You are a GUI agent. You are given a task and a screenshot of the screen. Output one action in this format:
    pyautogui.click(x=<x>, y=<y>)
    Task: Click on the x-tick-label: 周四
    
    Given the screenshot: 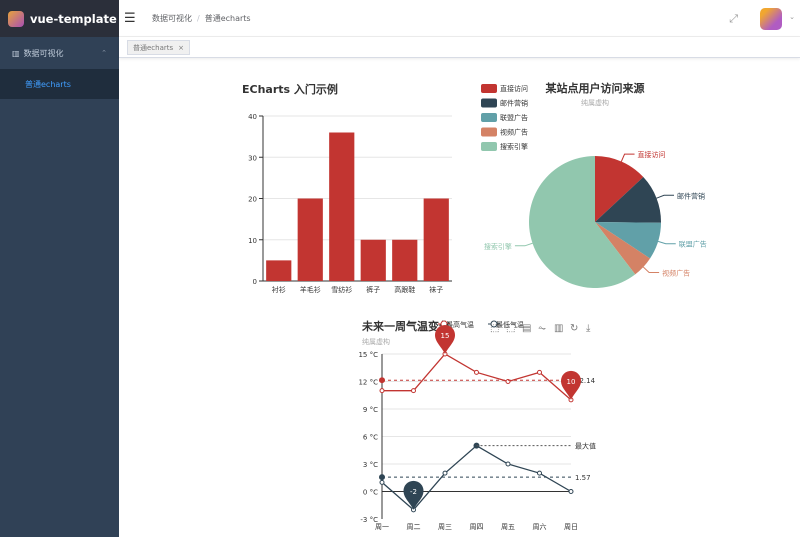 What is the action you would take?
    pyautogui.click(x=477, y=527)
    